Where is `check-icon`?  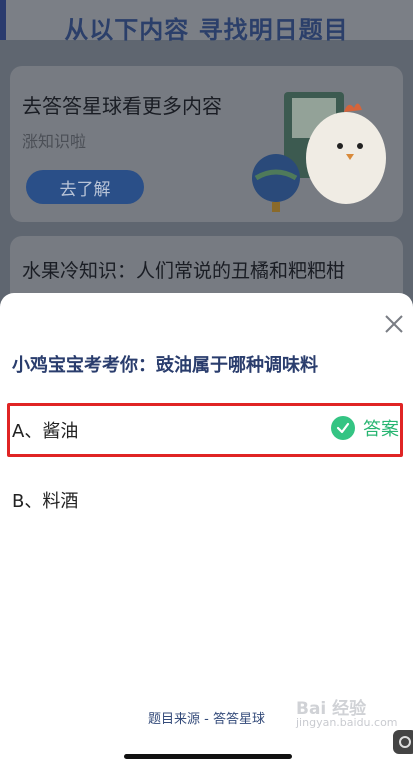
check-icon is located at coordinates (343, 428).